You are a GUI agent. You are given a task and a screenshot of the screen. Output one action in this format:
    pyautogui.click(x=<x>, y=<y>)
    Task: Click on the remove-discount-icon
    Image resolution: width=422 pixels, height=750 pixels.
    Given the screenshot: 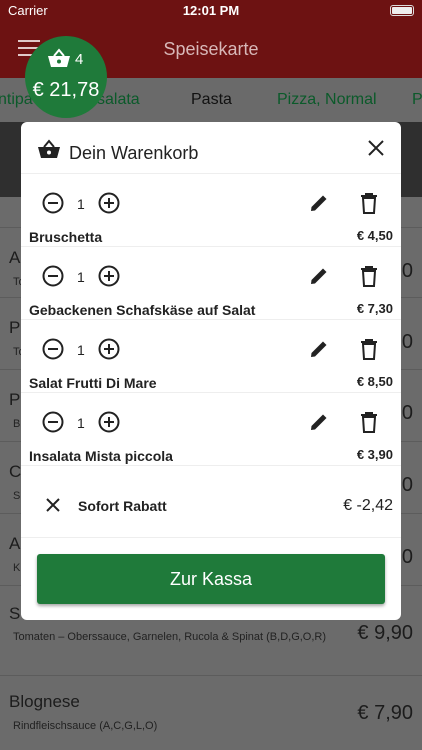 What is the action you would take?
    pyautogui.click(x=53, y=507)
    